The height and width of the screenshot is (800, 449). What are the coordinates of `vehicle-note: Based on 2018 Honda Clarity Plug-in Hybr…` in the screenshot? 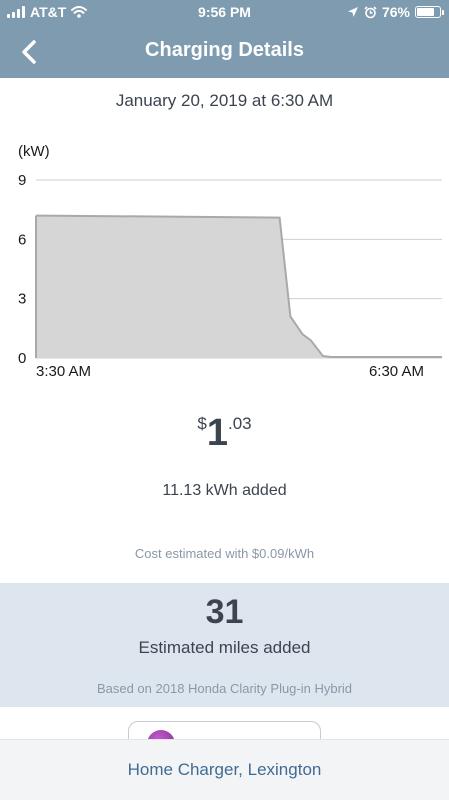 It's located at (224, 688).